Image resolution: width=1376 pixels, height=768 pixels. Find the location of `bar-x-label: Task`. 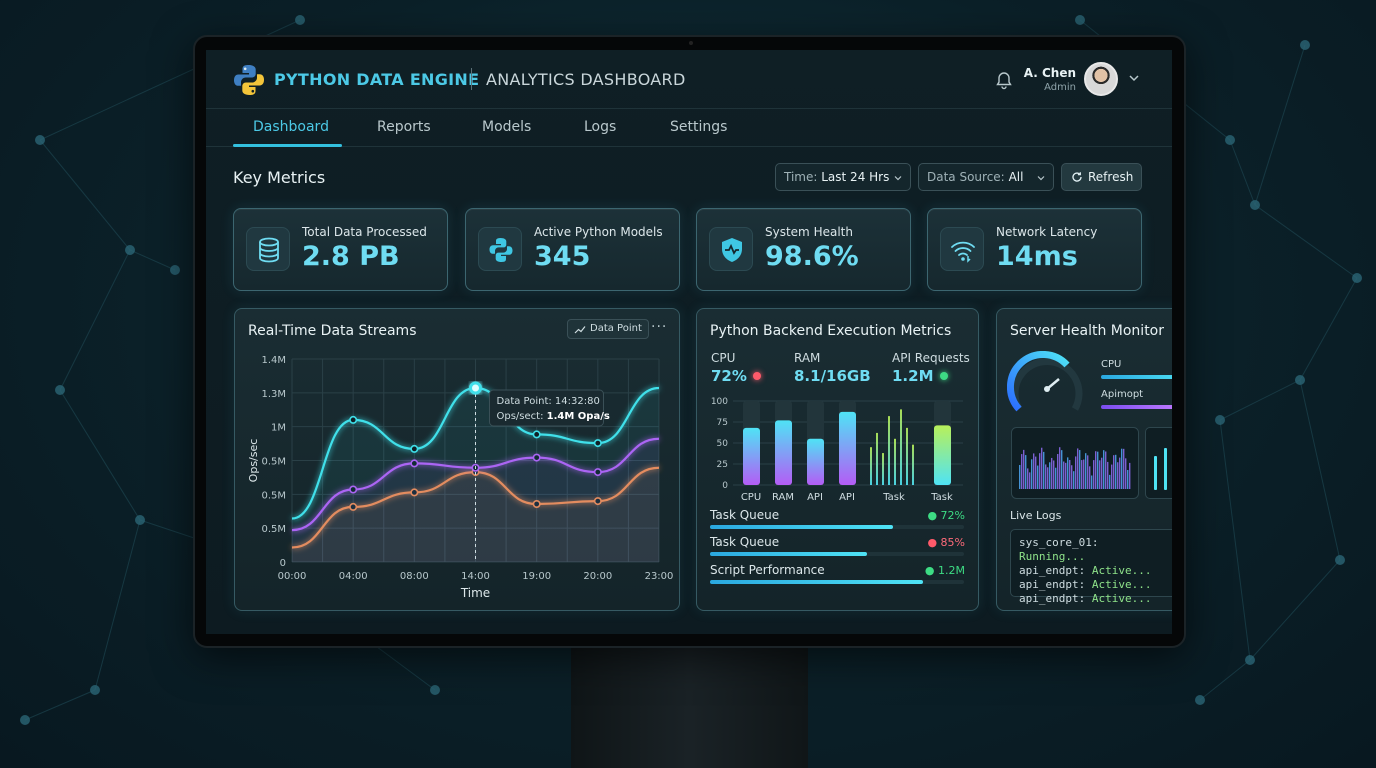

bar-x-label: Task is located at coordinates (893, 497).